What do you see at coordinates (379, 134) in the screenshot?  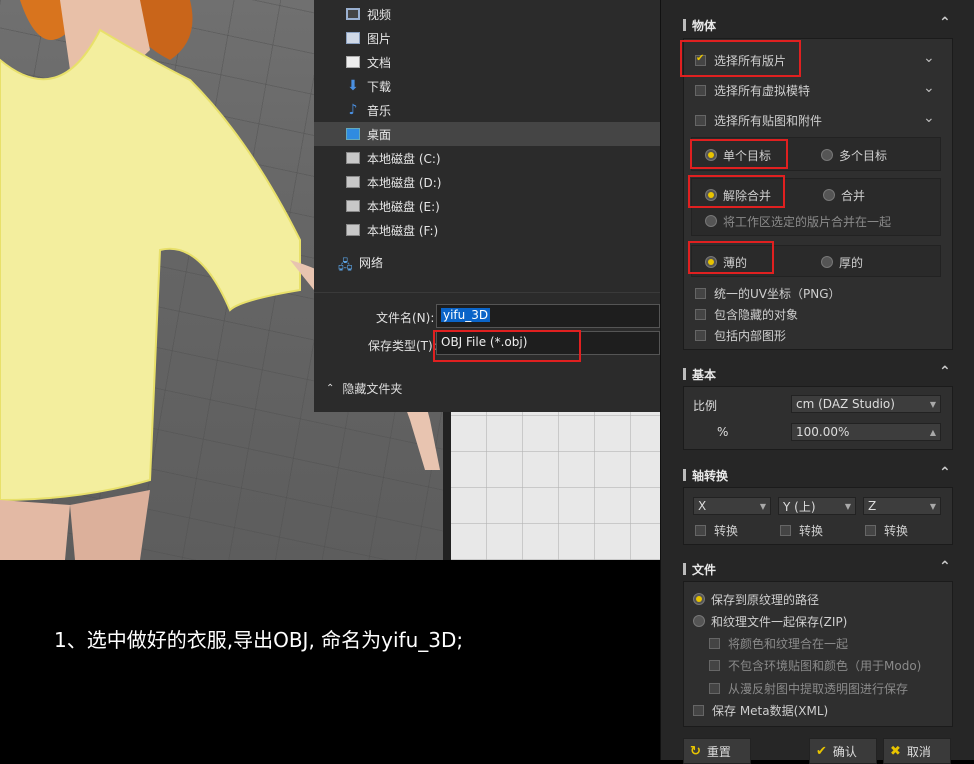 I see `nav-item-label: 桌面` at bounding box center [379, 134].